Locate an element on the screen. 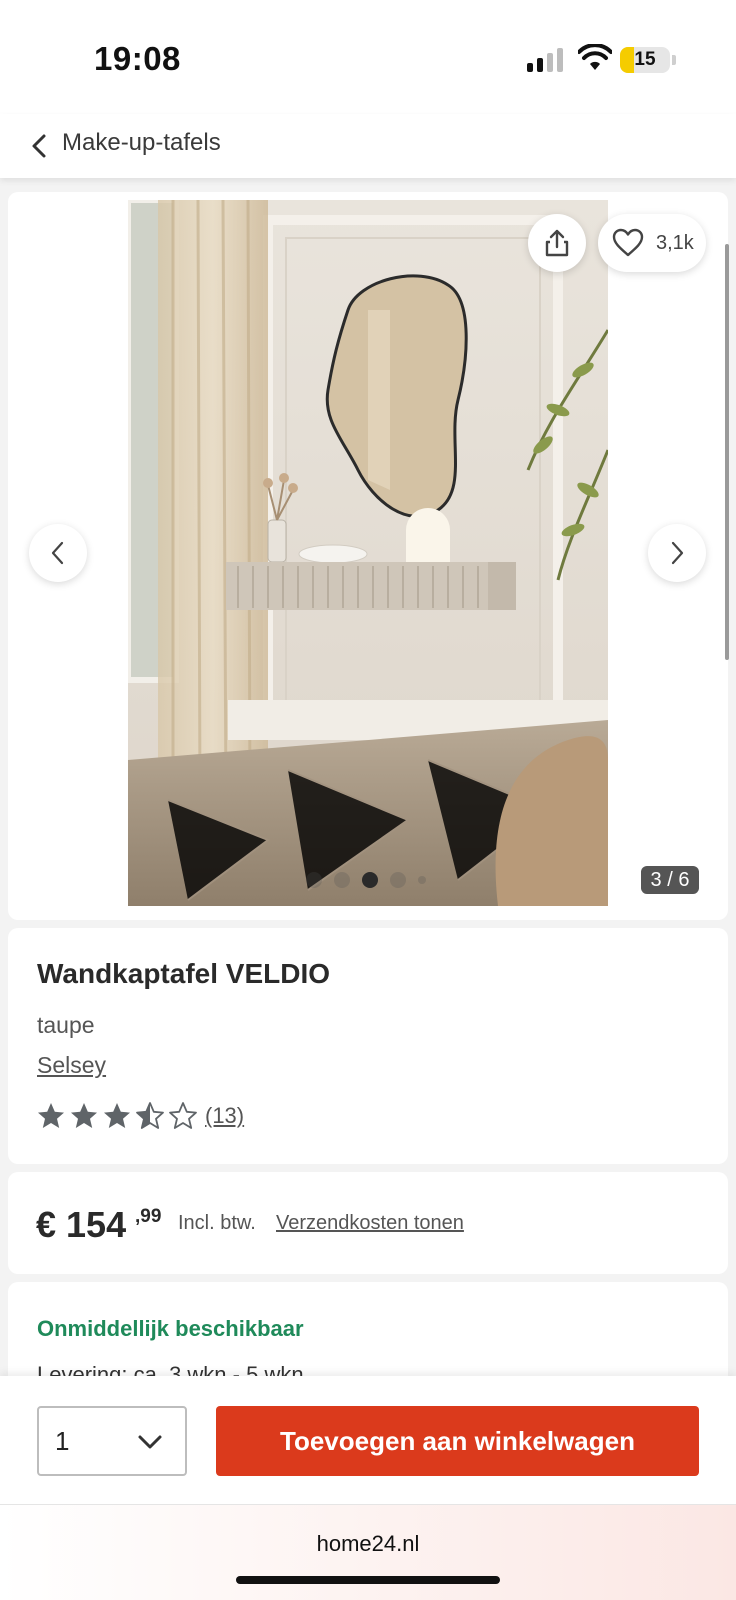  home-indicator is located at coordinates (368, 1580).